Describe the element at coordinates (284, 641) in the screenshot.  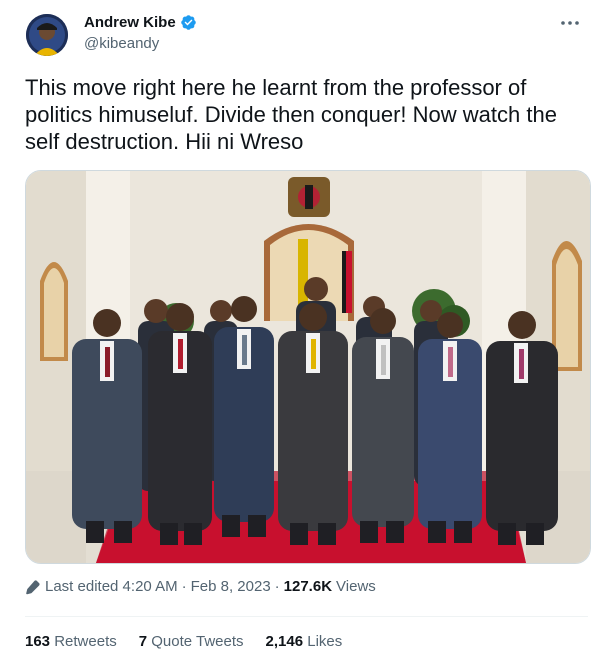
I see `likes-count: 2,146` at that location.